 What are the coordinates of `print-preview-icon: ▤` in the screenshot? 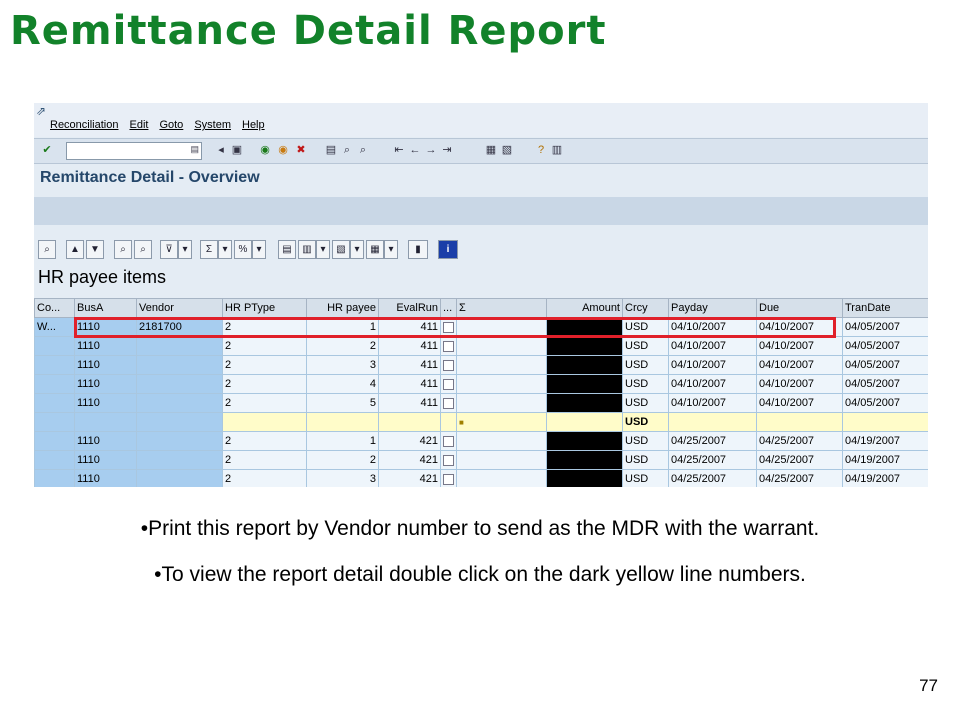 It's located at (287, 249).